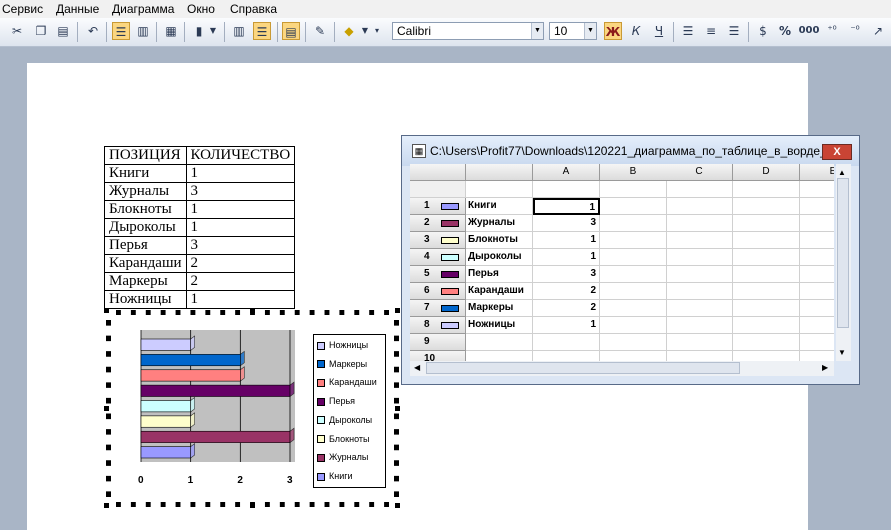 The width and height of the screenshot is (891, 530). What do you see at coordinates (842, 172) in the screenshot?
I see `scroll-up-icon: ▲` at bounding box center [842, 172].